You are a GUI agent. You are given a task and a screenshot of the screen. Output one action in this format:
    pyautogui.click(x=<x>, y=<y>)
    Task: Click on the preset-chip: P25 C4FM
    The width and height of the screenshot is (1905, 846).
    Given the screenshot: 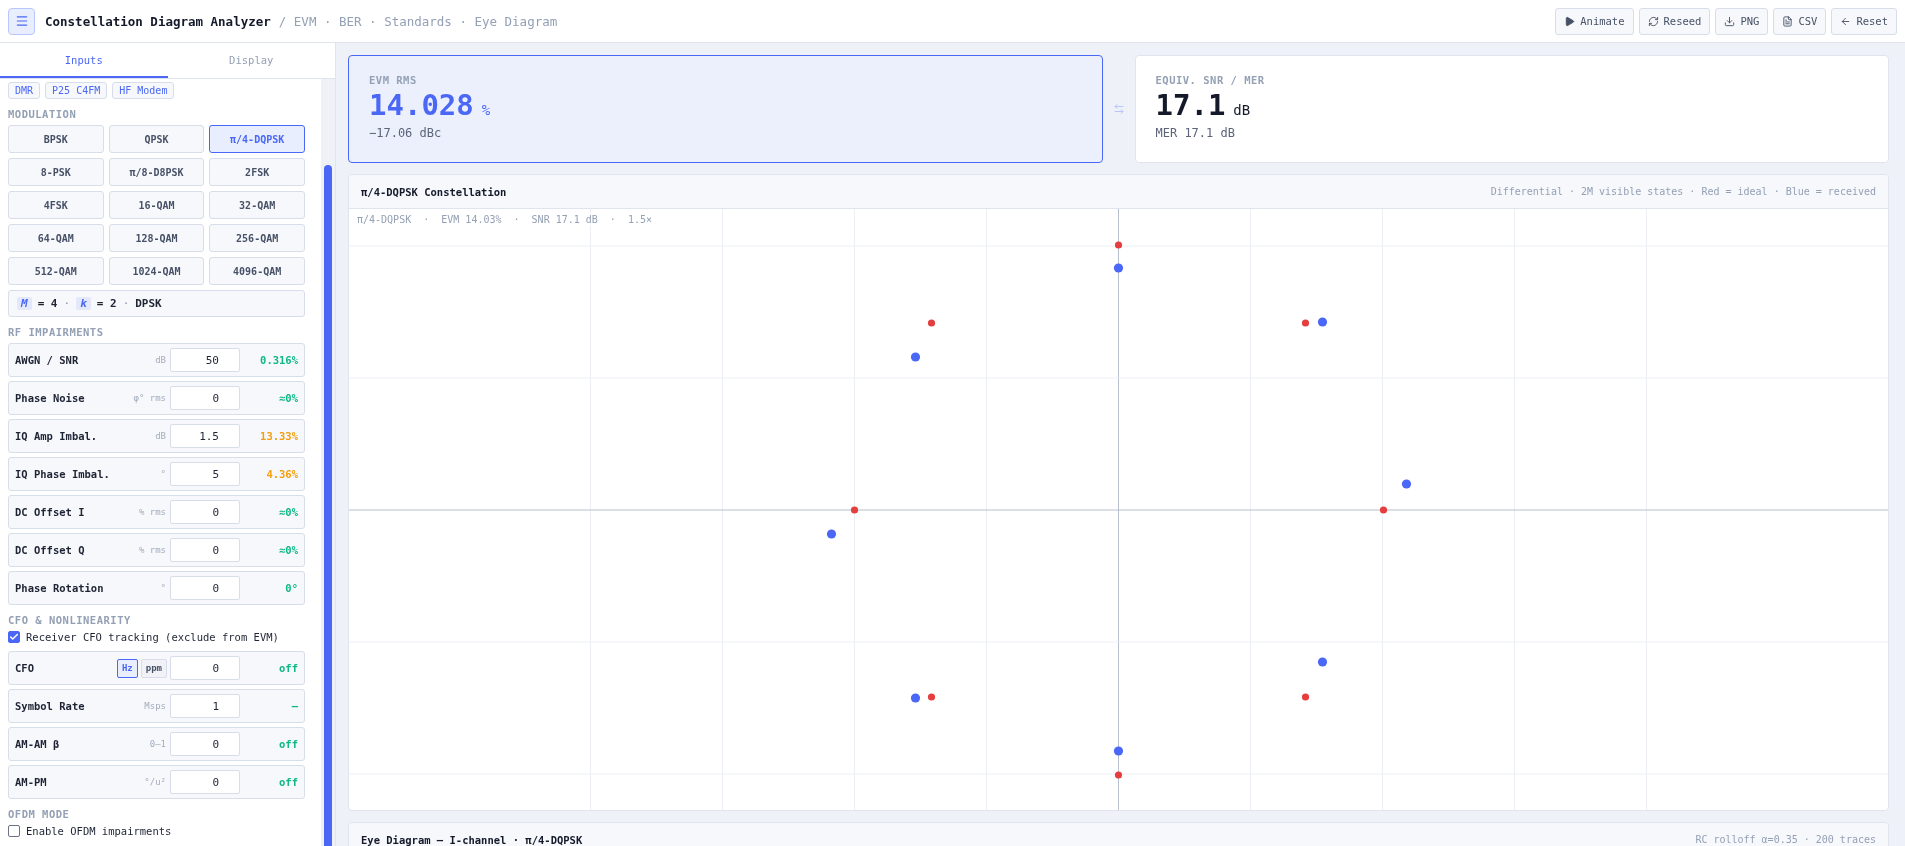 What is the action you would take?
    pyautogui.click(x=76, y=90)
    